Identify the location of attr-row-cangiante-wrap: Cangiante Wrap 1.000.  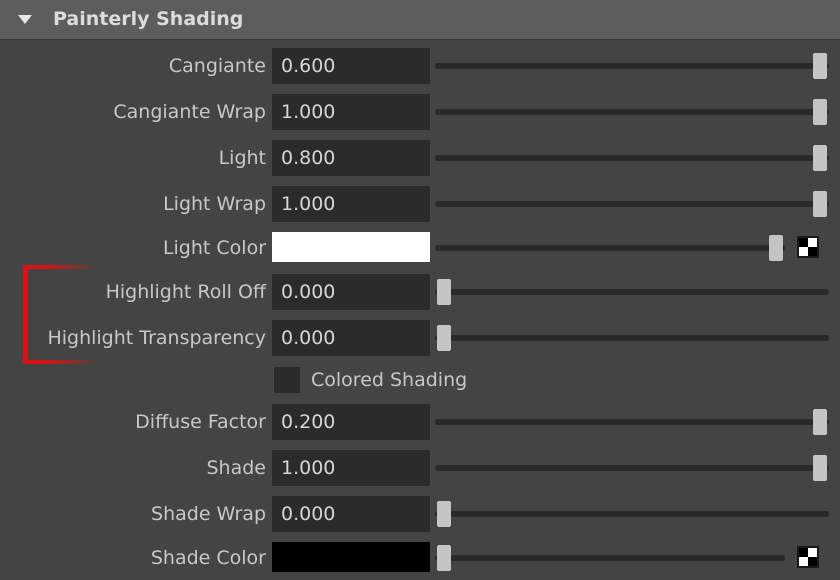
(420, 112).